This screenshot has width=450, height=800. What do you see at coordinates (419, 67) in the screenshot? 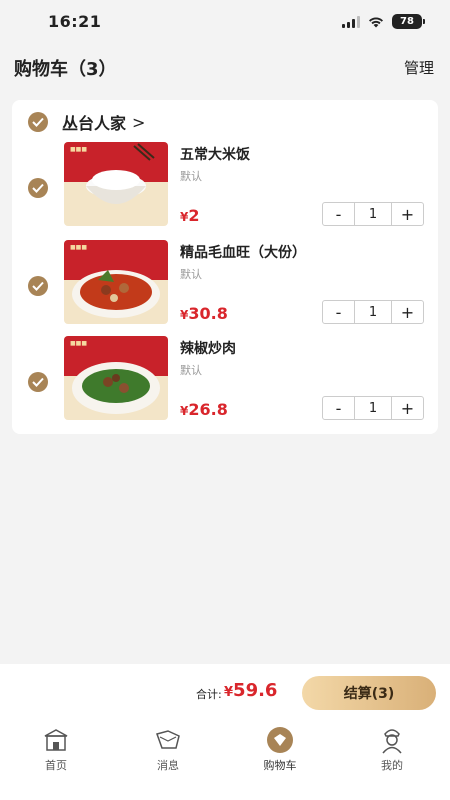
I see `manage-button: 管理` at bounding box center [419, 67].